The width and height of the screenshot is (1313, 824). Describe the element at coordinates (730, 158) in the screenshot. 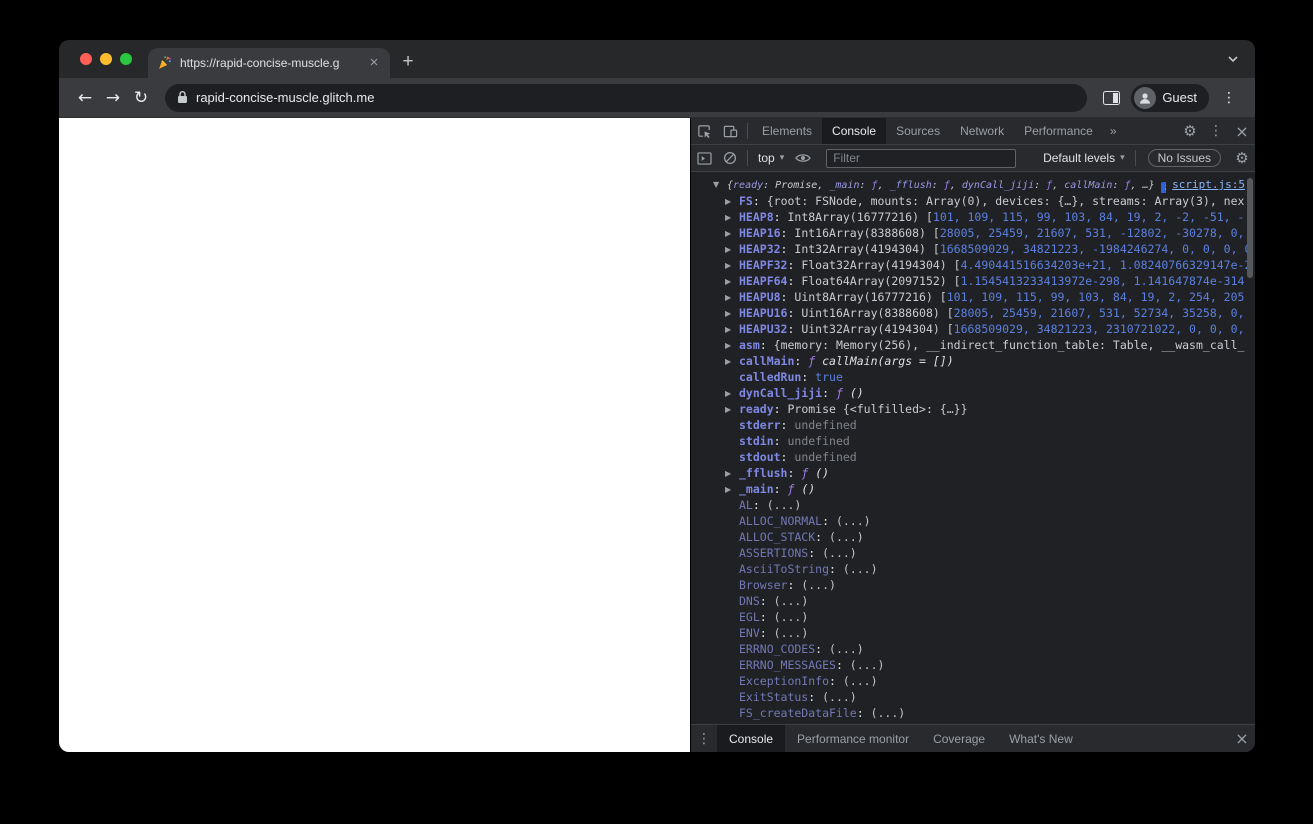

I see `clear-console-icon` at that location.